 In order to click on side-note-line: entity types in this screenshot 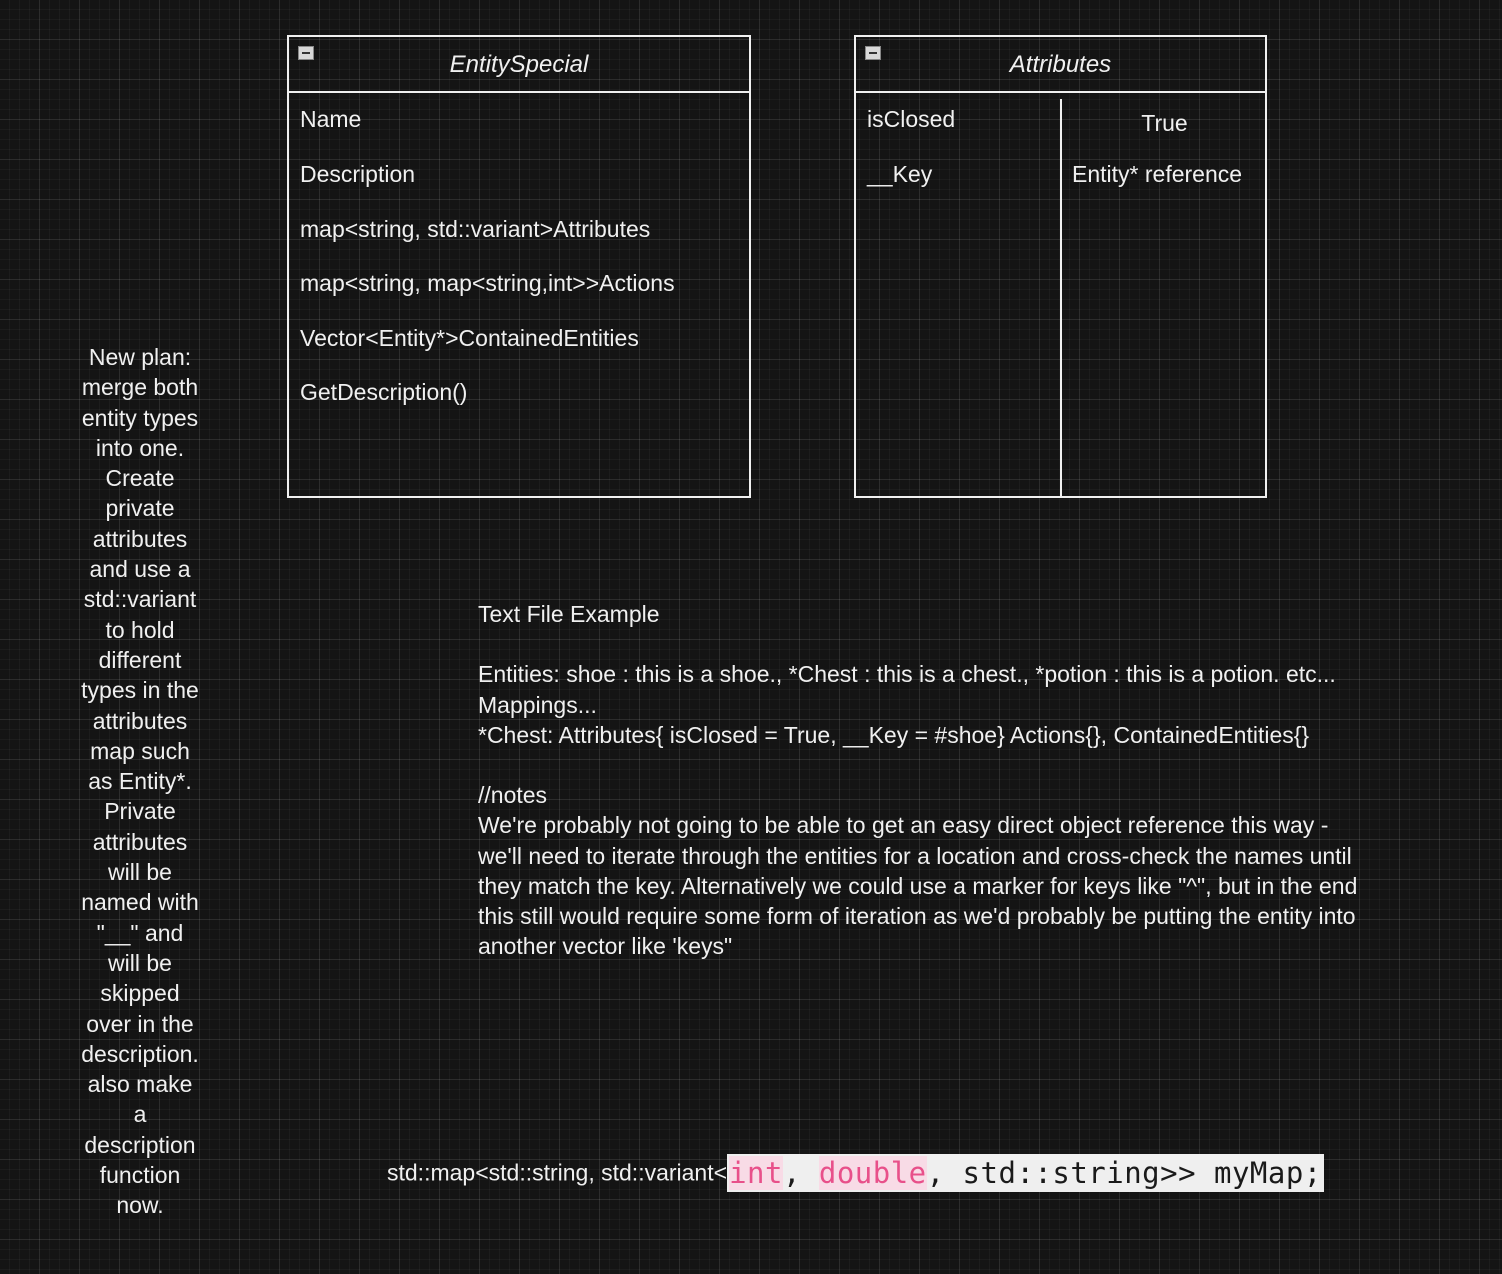, I will do `click(140, 417)`.